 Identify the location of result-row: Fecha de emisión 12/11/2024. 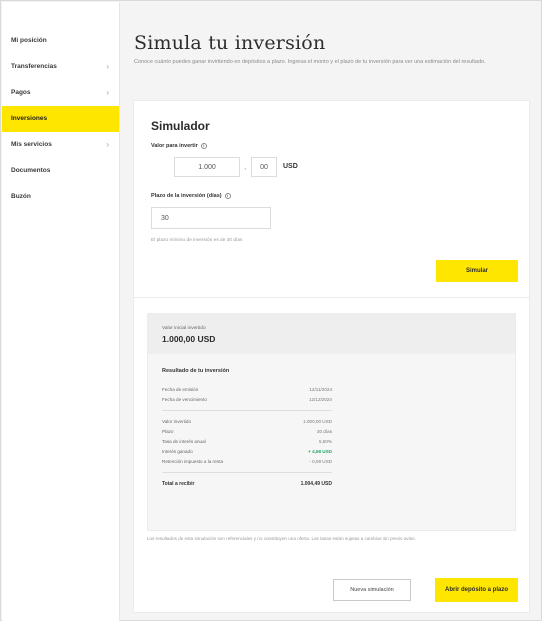
(247, 390).